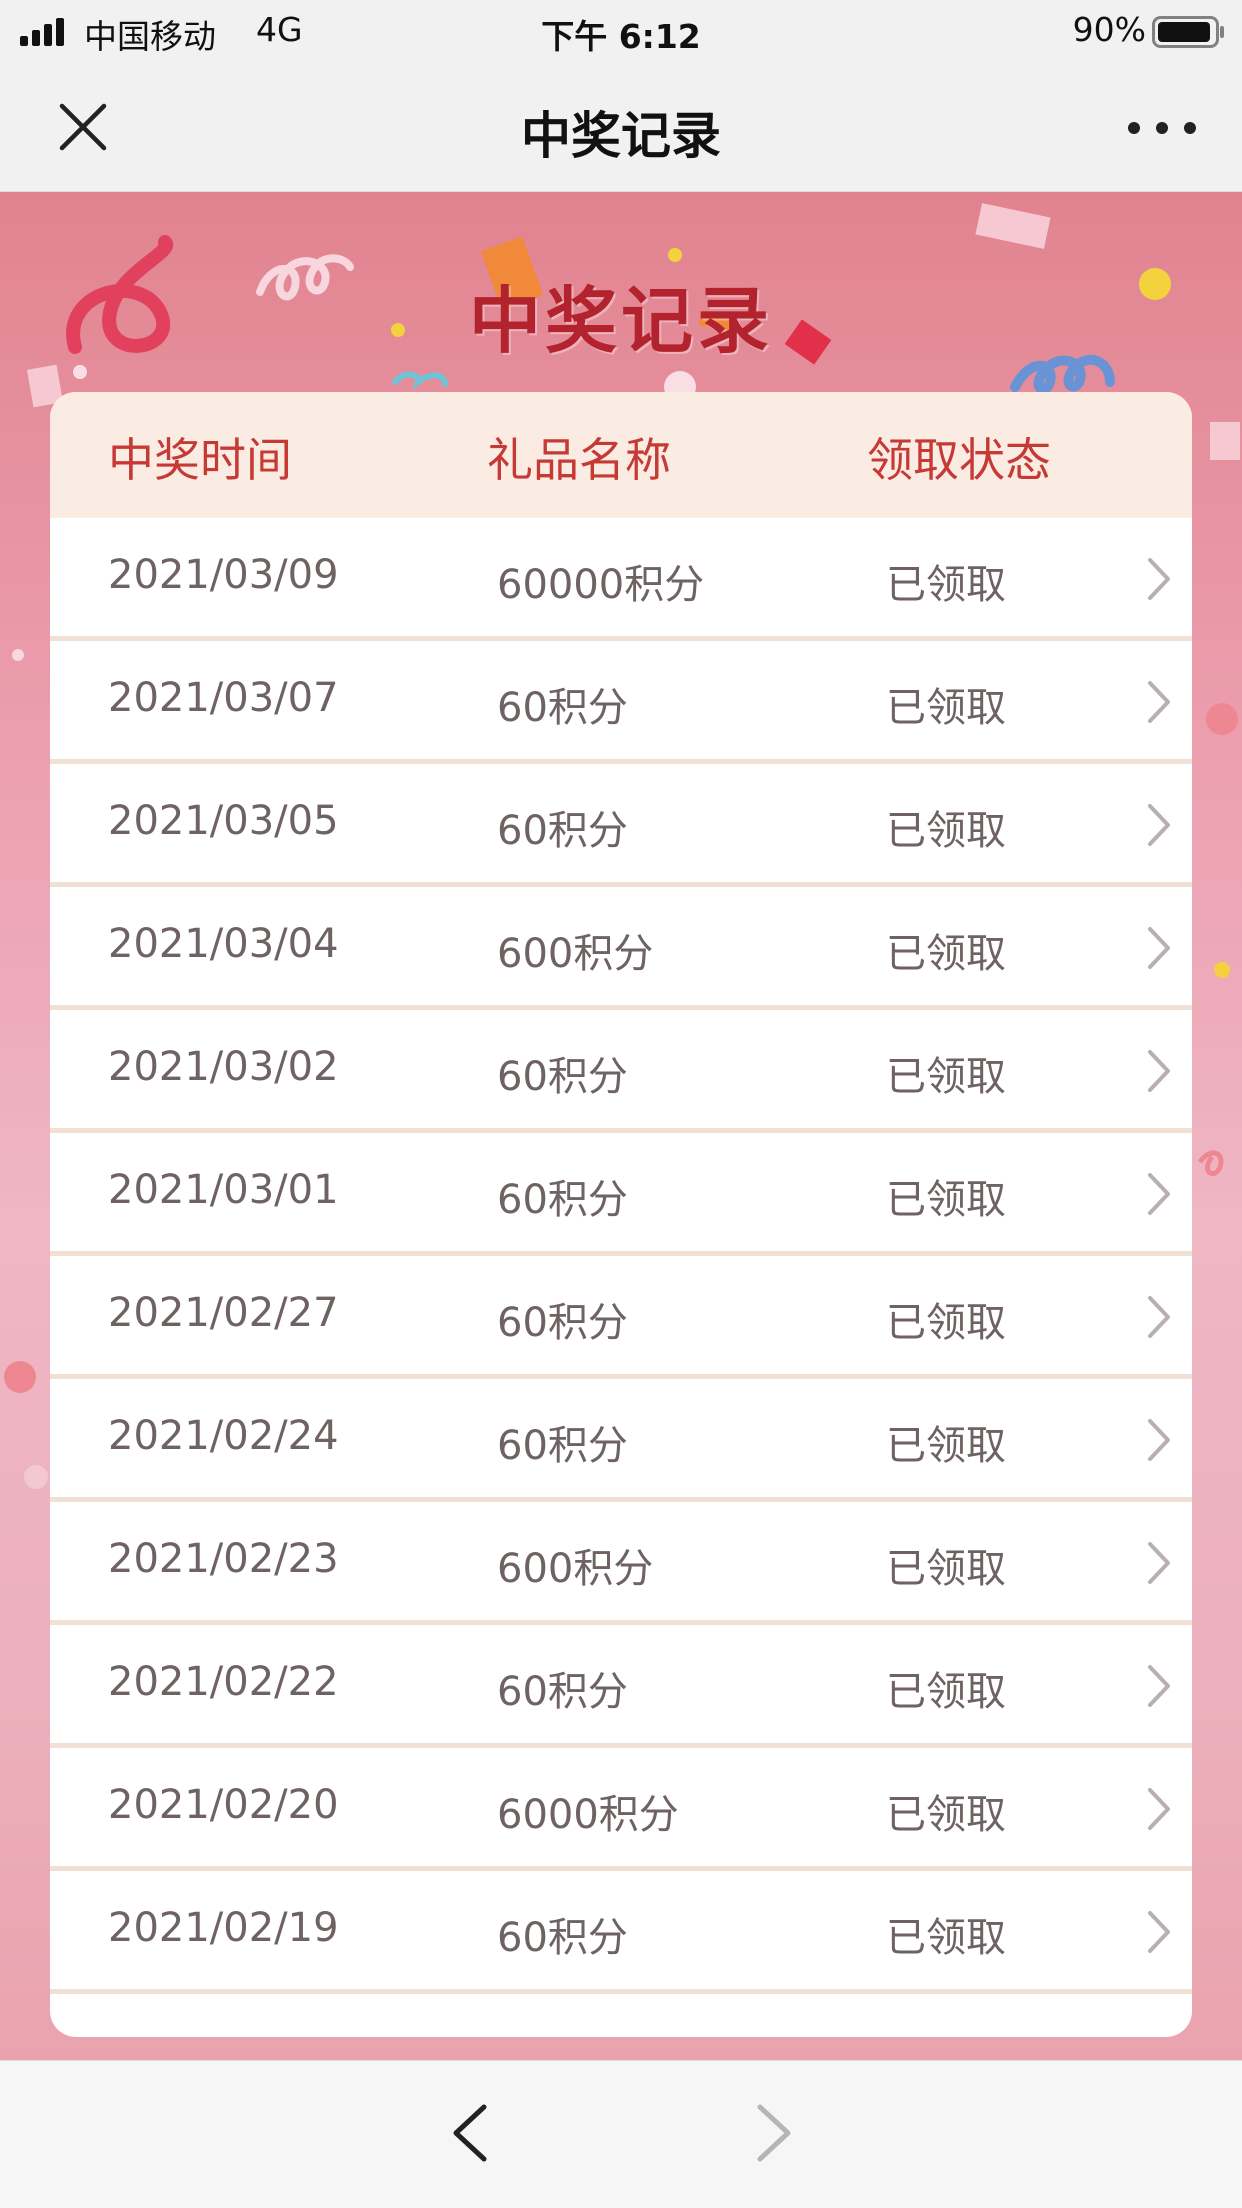 The height and width of the screenshot is (2208, 1242). I want to click on column-header-time: 中奖时间, so click(200, 460).